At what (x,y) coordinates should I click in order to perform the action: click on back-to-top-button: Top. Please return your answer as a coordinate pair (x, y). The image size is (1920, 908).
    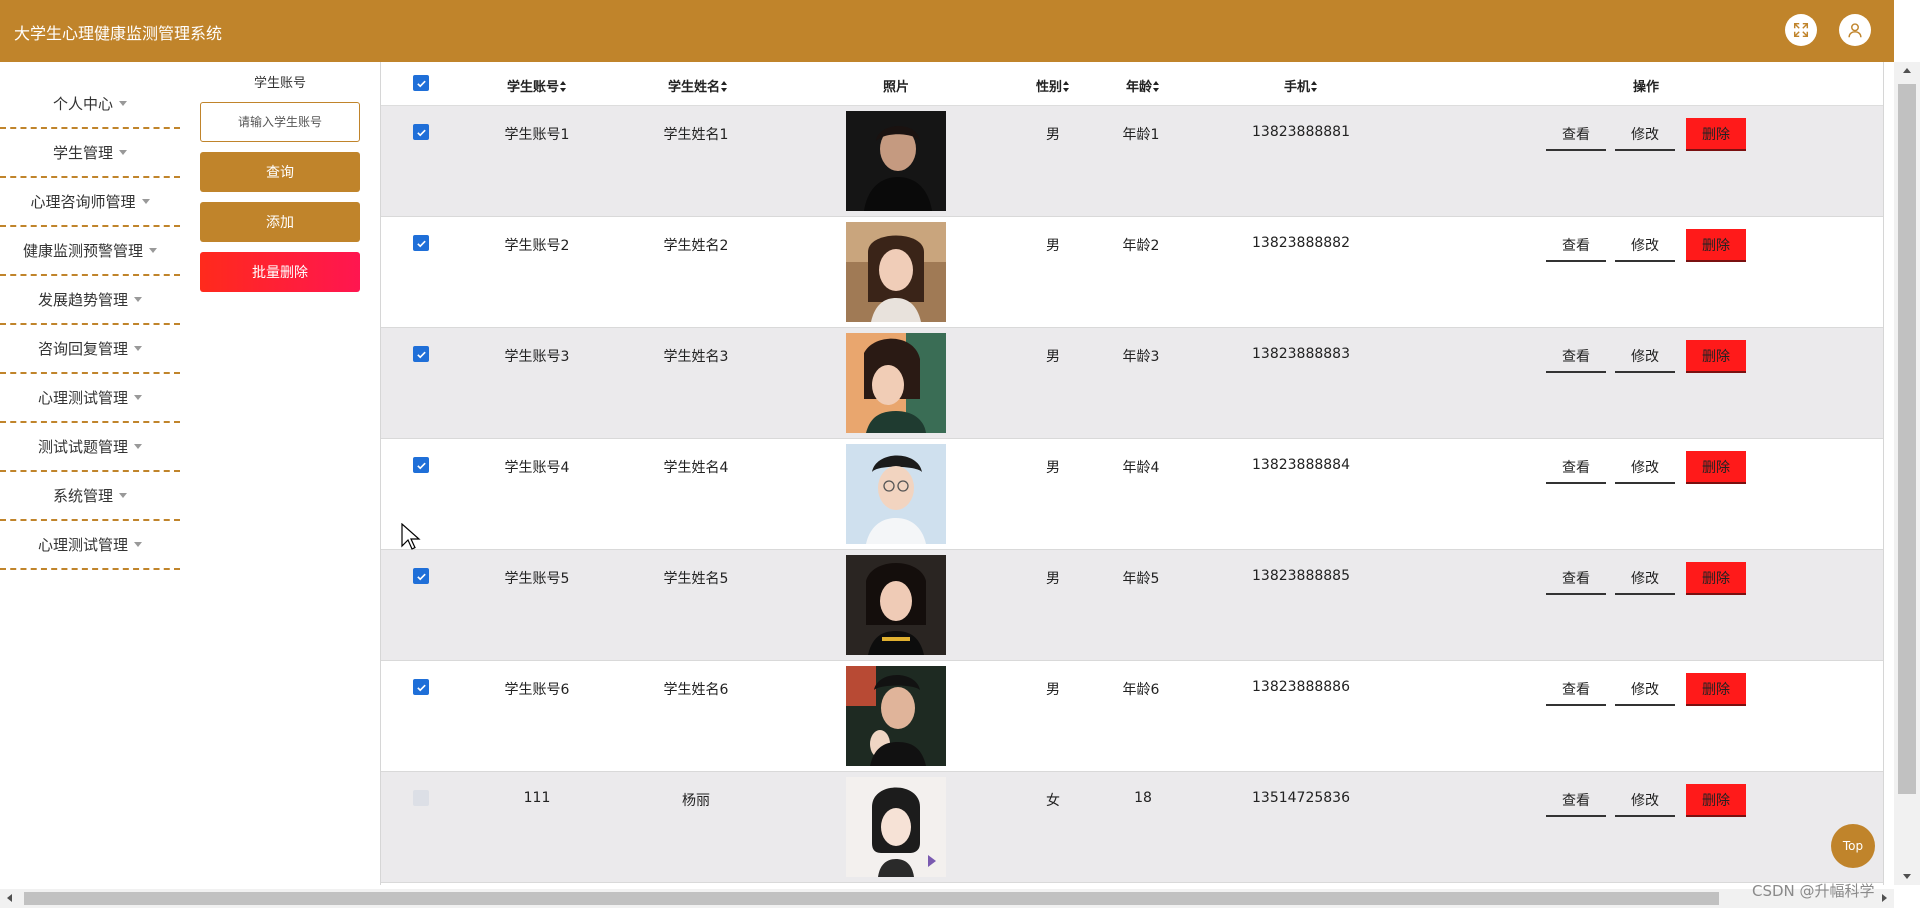
    Looking at the image, I should click on (1853, 846).